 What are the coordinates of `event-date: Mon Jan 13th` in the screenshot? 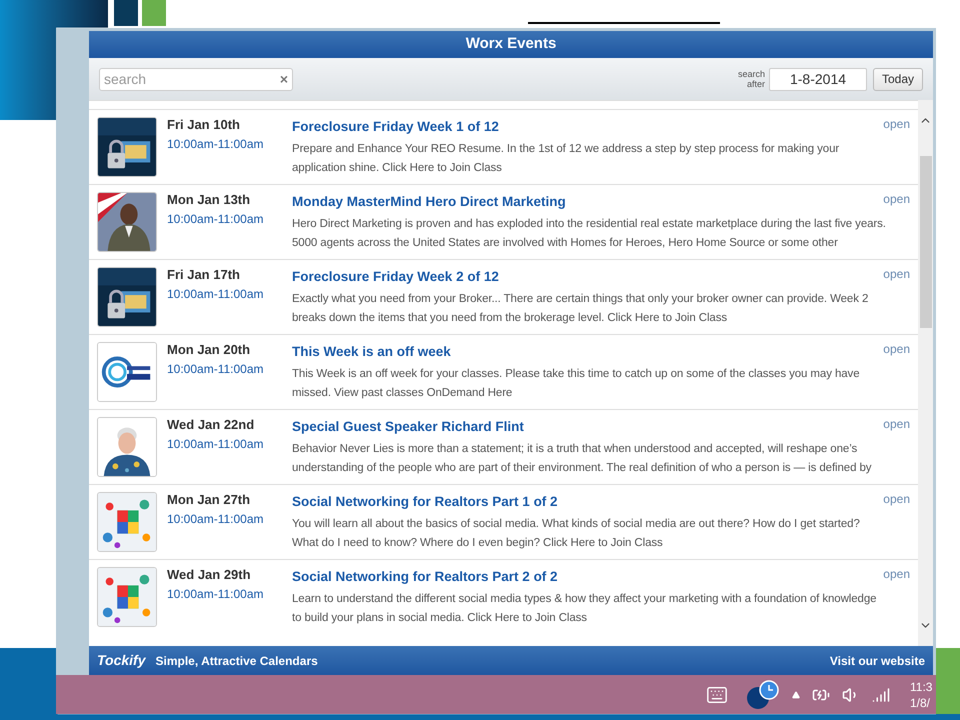 It's located at (209, 200).